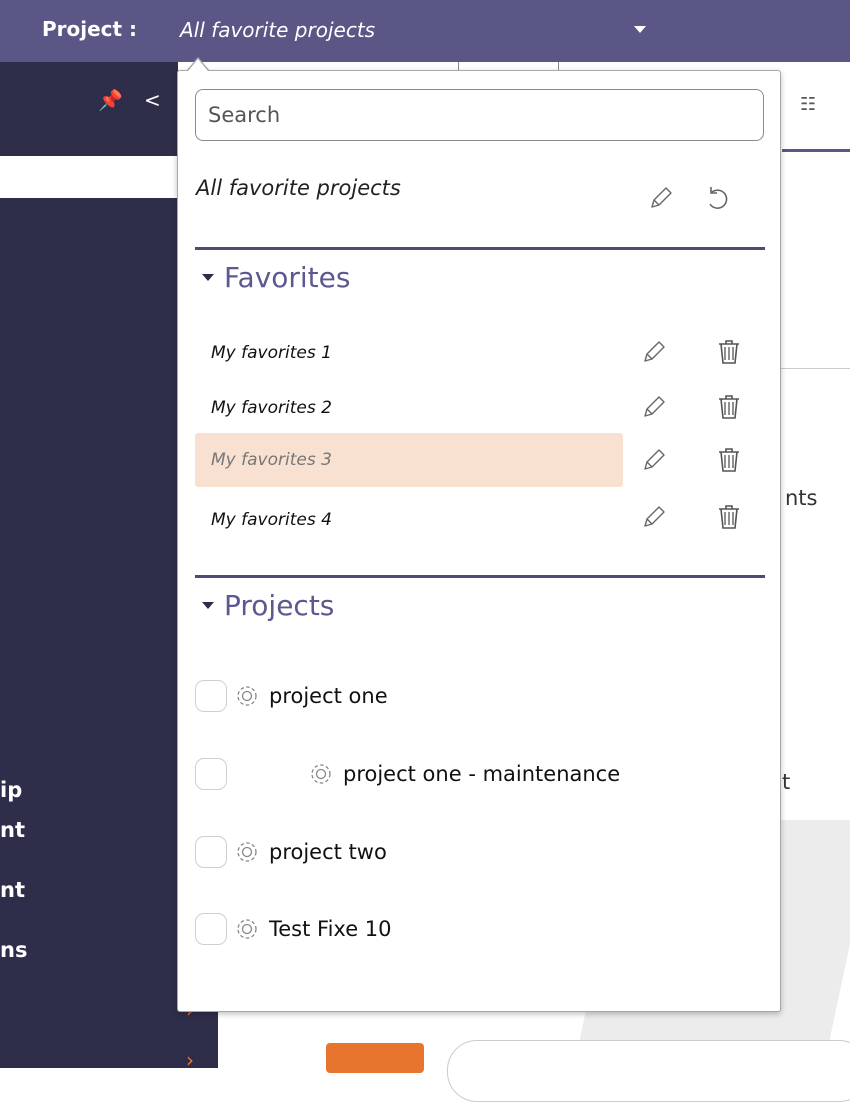  Describe the element at coordinates (271, 408) in the screenshot. I see `favorite-item-label: My favorites 2` at that location.